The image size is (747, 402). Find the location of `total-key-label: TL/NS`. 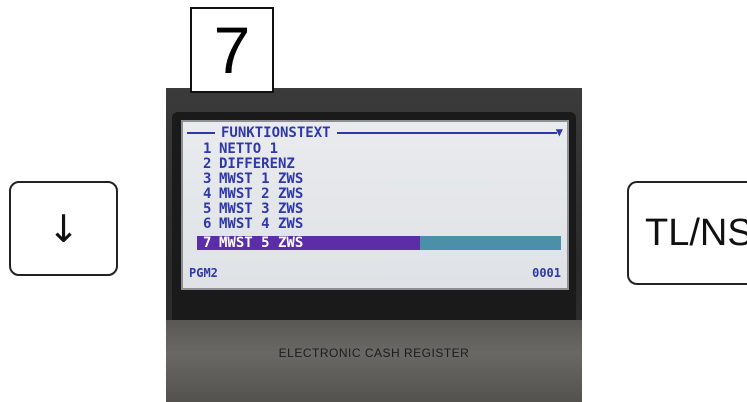

total-key-label: TL/NS is located at coordinates (696, 232).